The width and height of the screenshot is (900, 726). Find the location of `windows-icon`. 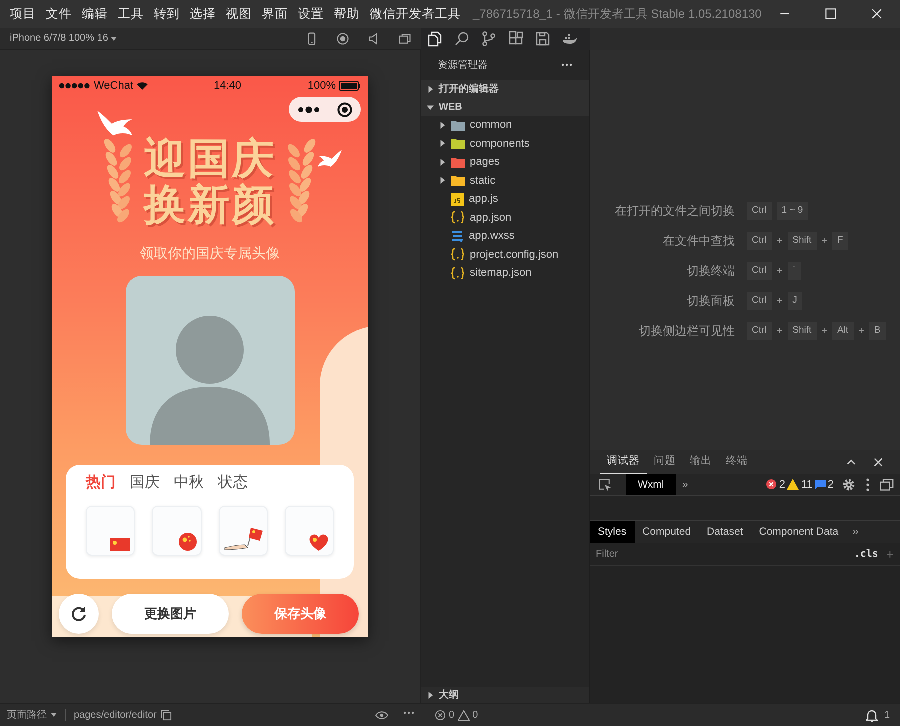

windows-icon is located at coordinates (405, 39).